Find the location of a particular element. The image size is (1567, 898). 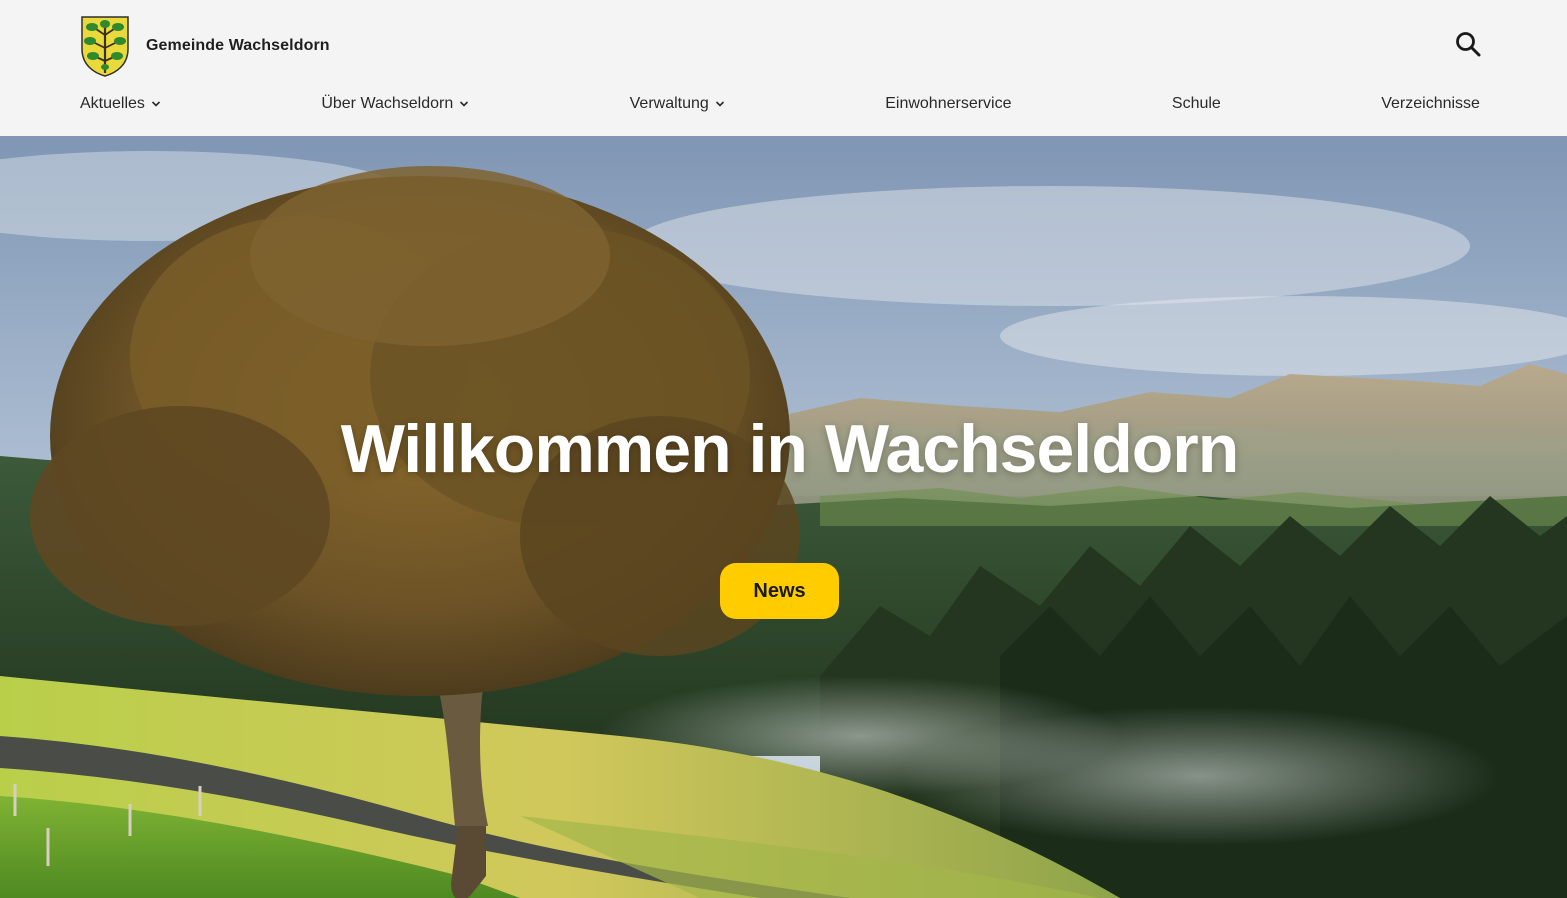

nav-item-einwohnerservice: Einwohnerservice is located at coordinates (948, 104).